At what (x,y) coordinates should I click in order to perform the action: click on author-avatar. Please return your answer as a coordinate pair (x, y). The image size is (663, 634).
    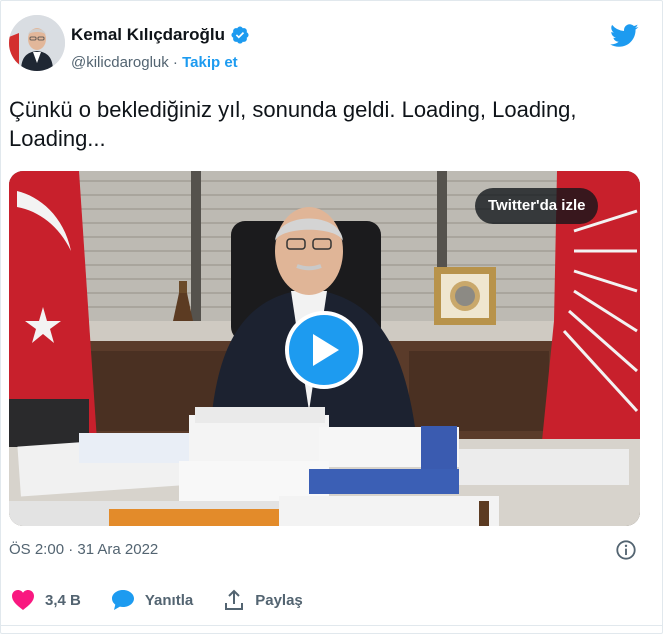
    Looking at the image, I should click on (37, 43).